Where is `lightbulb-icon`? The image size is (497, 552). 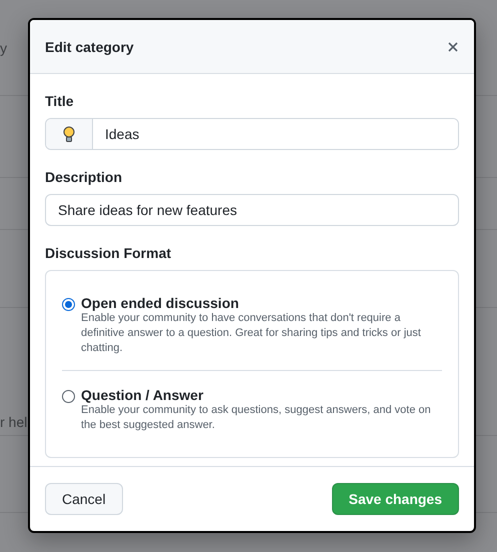
lightbulb-icon is located at coordinates (69, 134).